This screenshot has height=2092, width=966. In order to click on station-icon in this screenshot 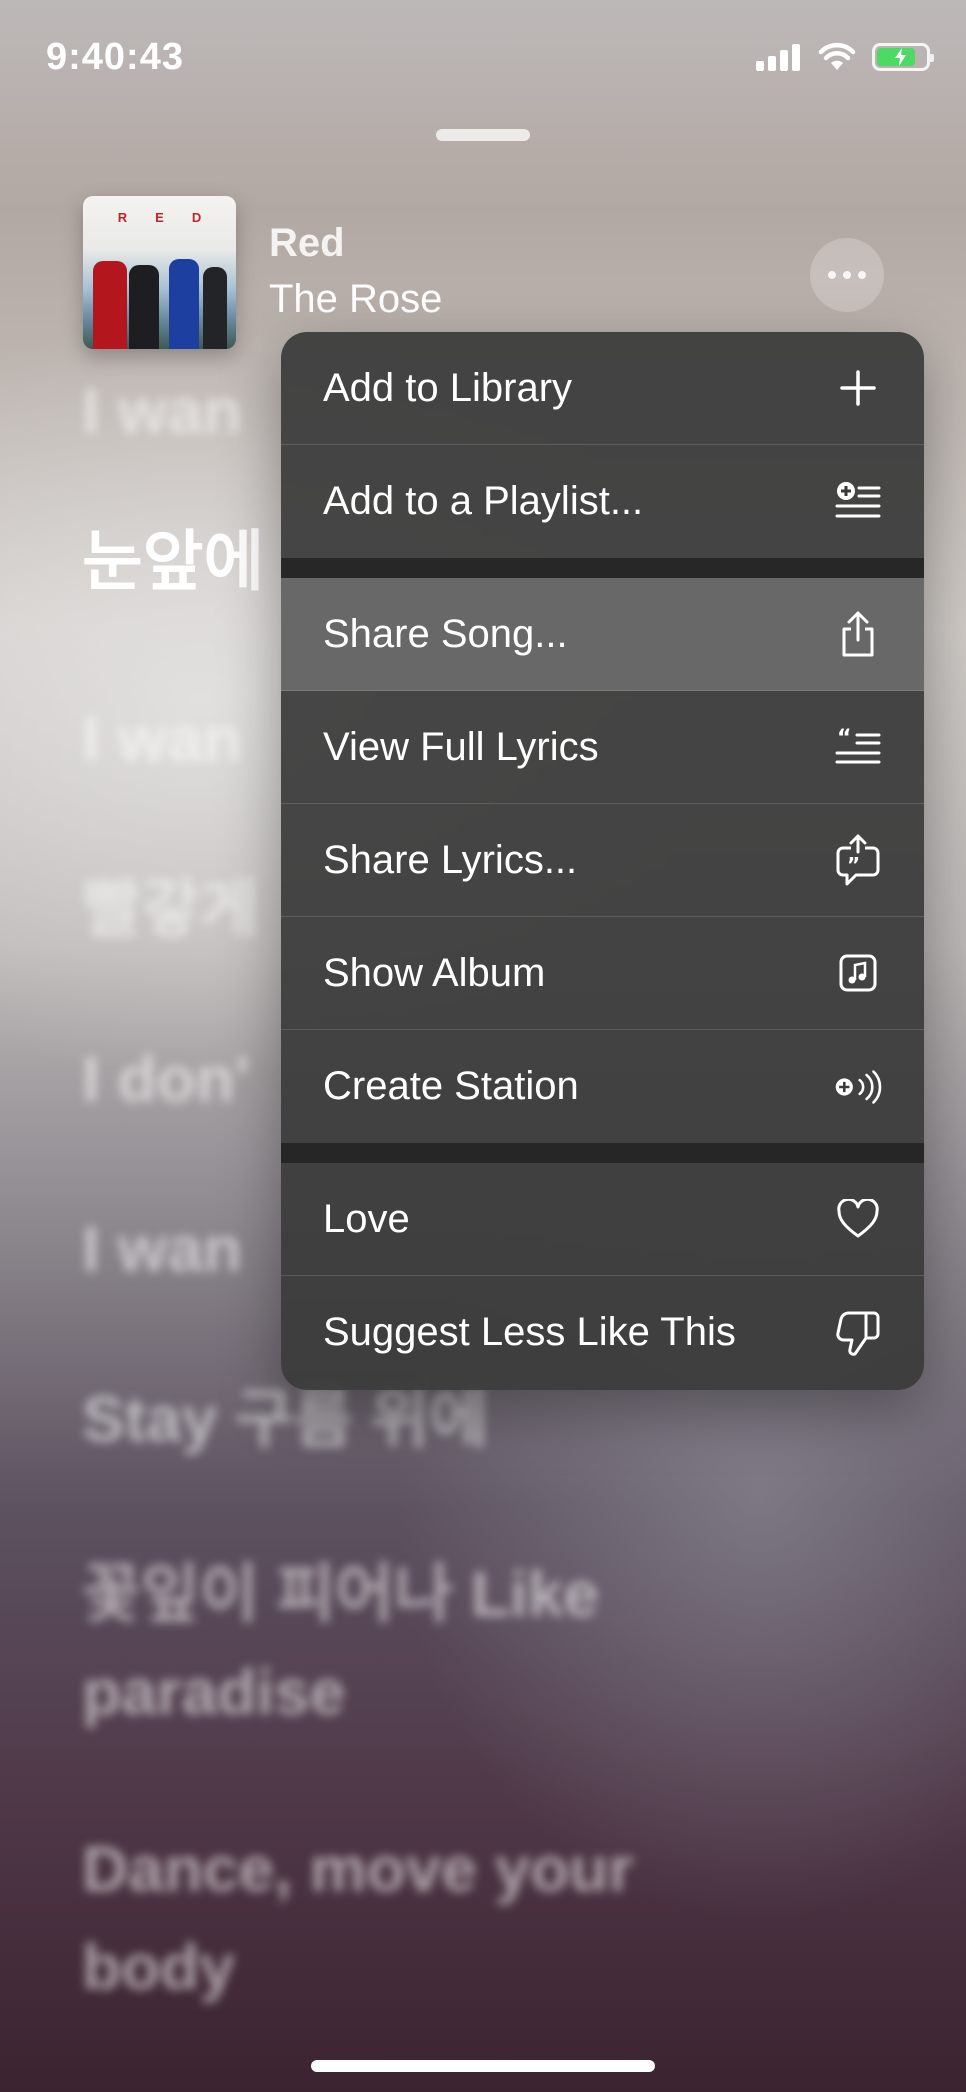, I will do `click(858, 1087)`.